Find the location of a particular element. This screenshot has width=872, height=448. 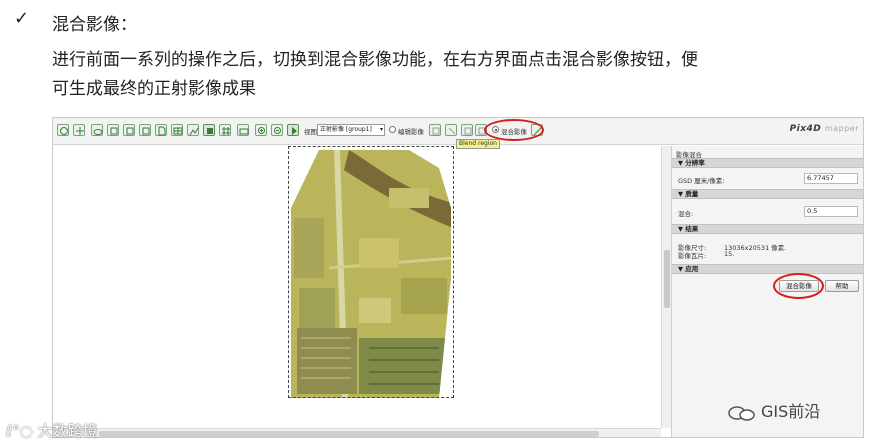

blend-label: 混合: is located at coordinates (686, 214).